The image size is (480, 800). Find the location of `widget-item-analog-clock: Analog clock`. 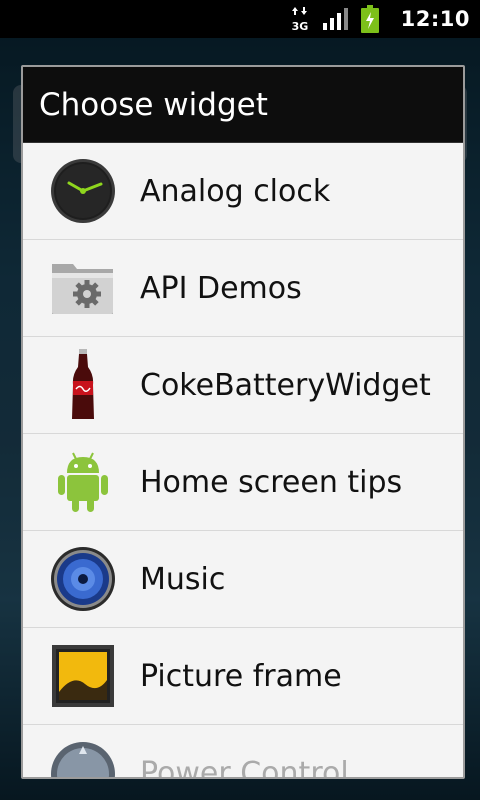

widget-item-analog-clock: Analog clock is located at coordinates (243, 191).